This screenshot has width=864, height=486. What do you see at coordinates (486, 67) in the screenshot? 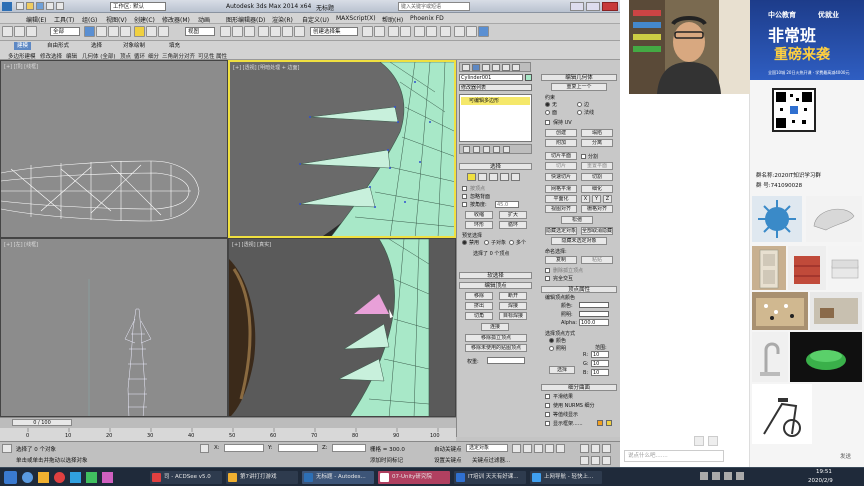
I see `hierarchy-tab-icon` at bounding box center [486, 67].